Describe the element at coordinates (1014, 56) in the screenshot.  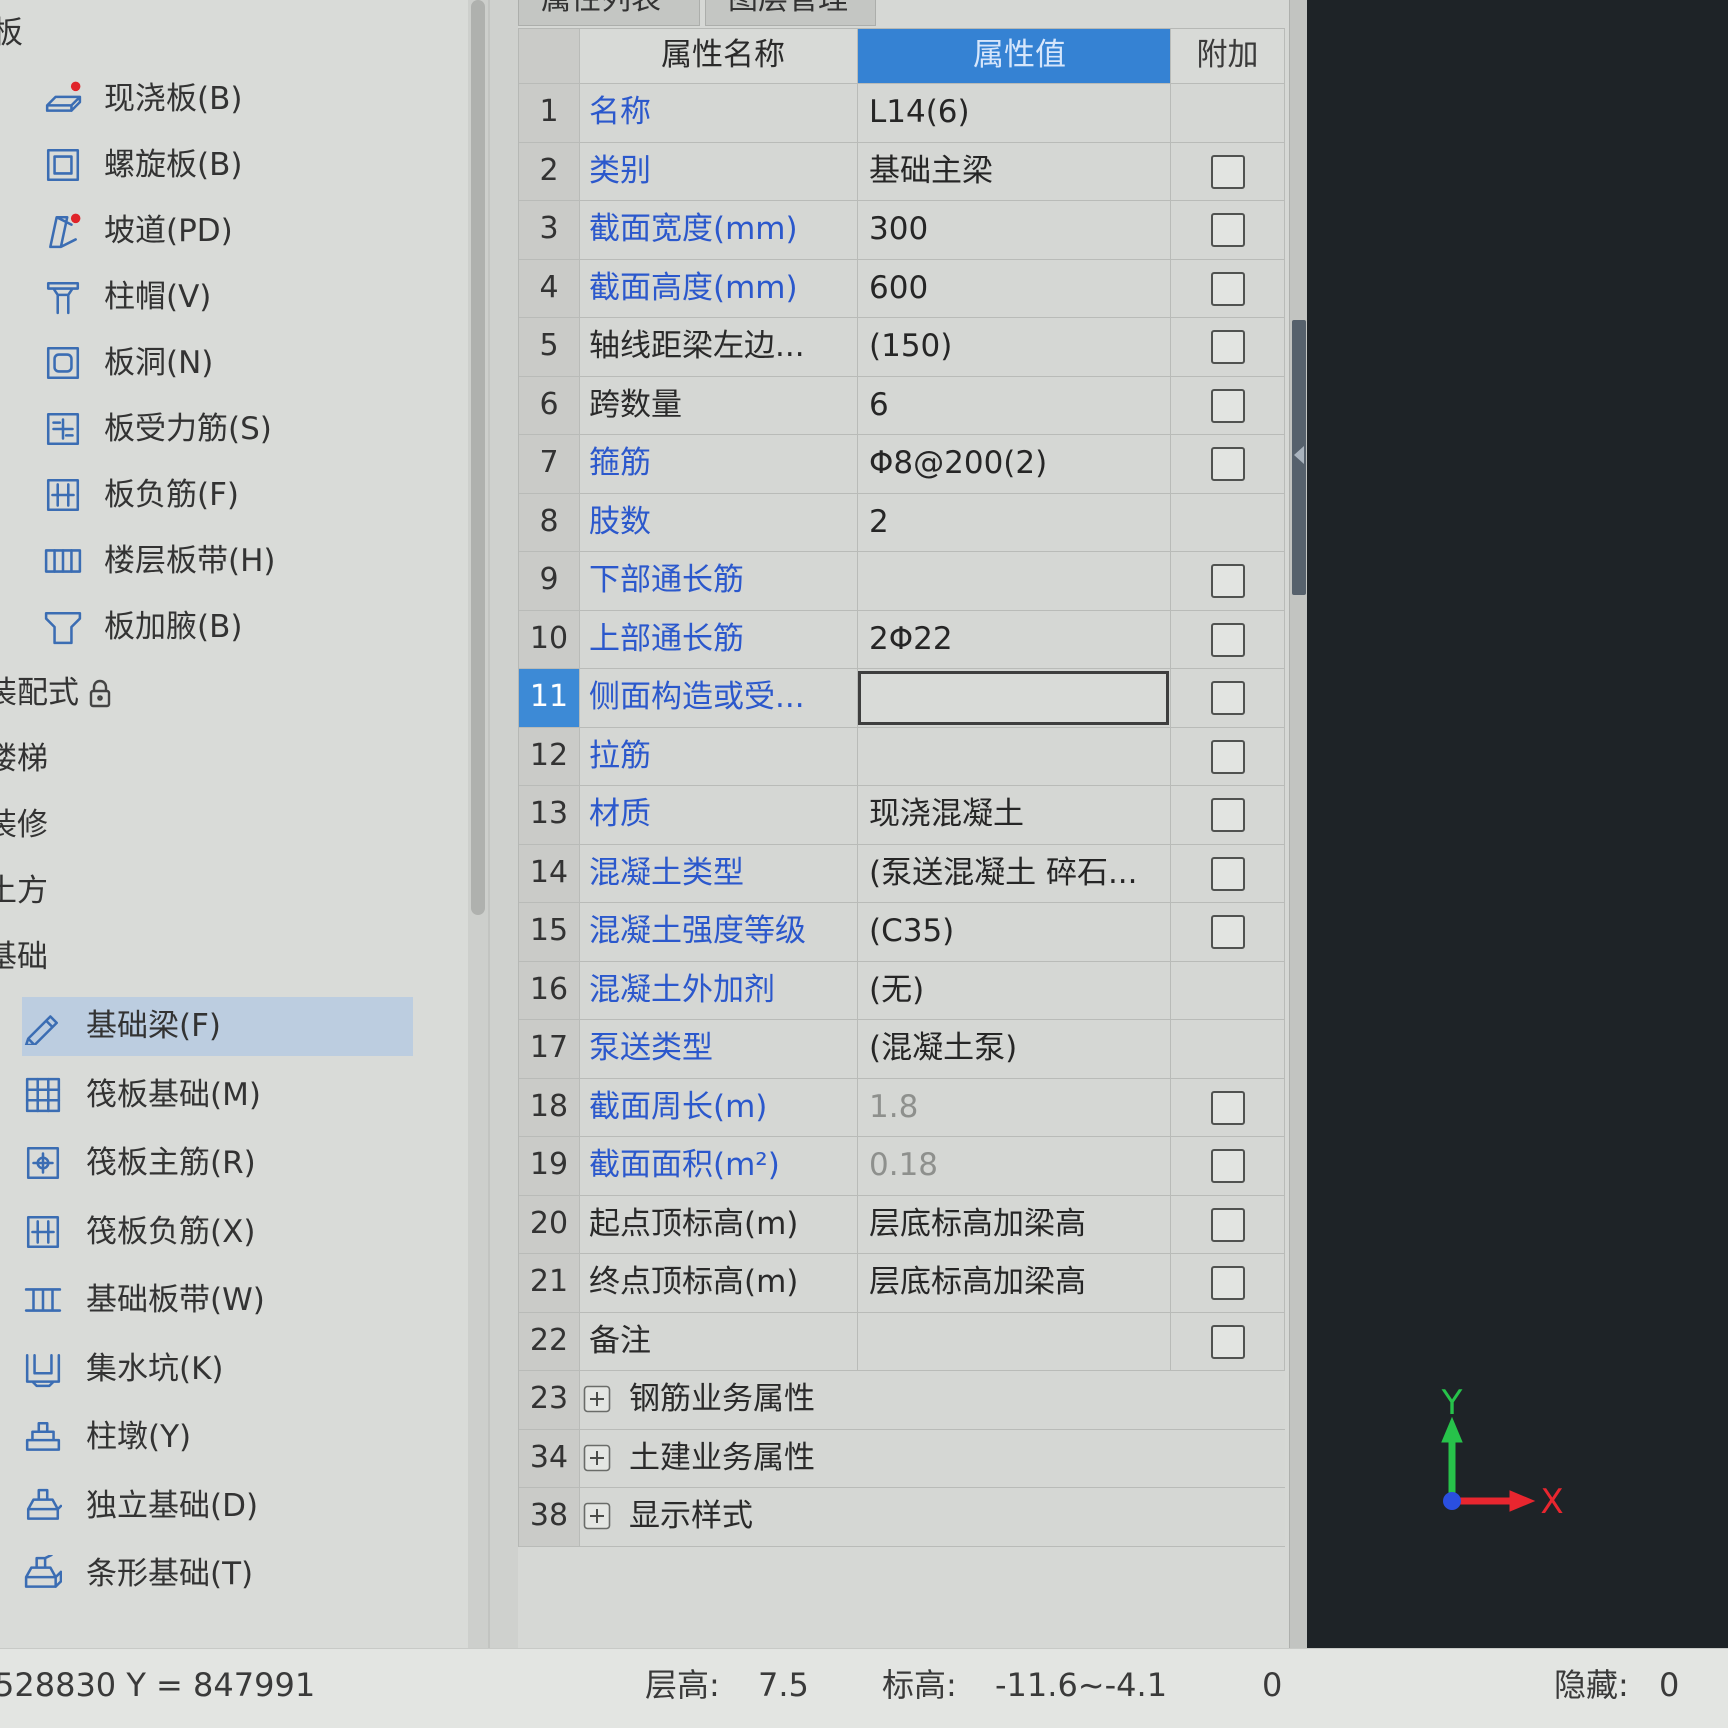
I see `header-property-value: 属性值` at that location.